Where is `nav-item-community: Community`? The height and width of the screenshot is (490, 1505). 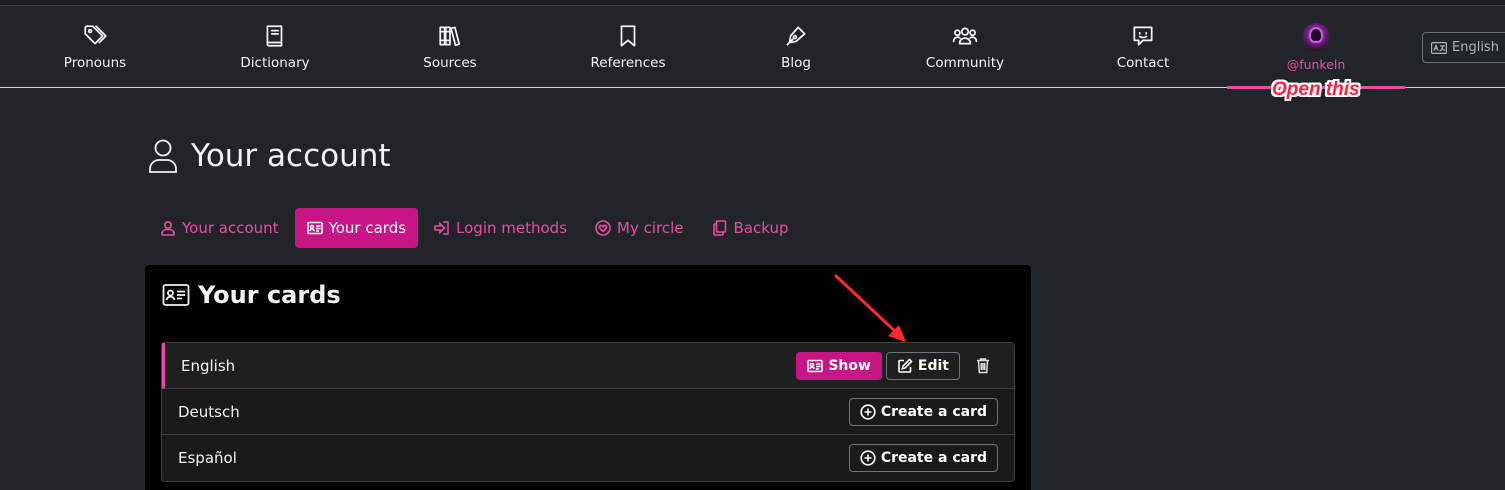 nav-item-community: Community is located at coordinates (965, 47).